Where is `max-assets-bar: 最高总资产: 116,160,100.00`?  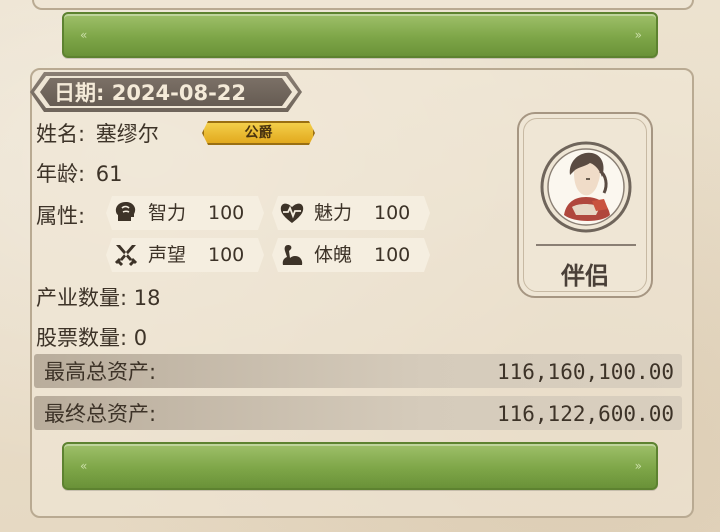 max-assets-bar: 最高总资产: 116,160,100.00 is located at coordinates (358, 371).